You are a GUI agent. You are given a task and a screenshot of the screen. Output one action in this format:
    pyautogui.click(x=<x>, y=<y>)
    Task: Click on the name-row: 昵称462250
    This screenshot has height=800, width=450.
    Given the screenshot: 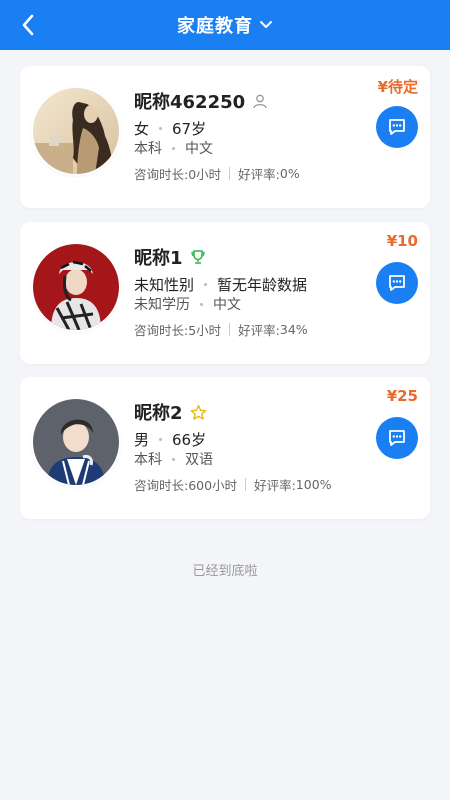 What is the action you would take?
    pyautogui.click(x=201, y=101)
    